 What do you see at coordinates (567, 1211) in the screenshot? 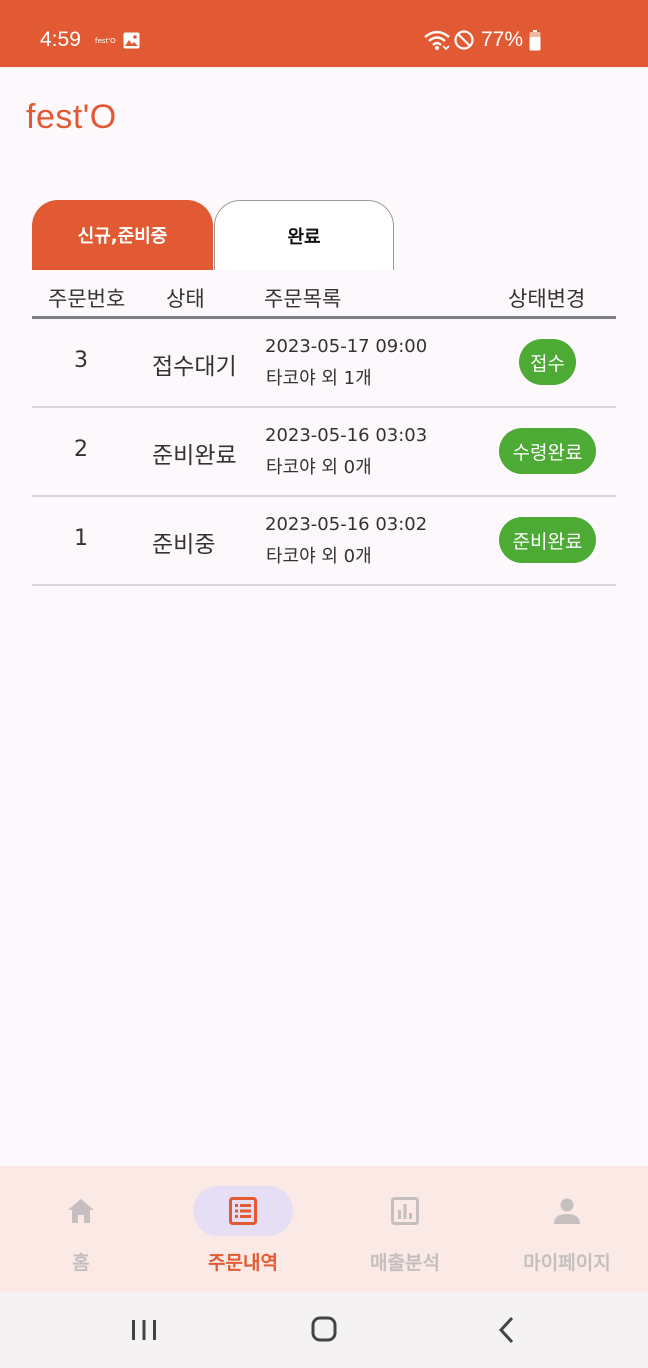
I see `person-icon` at bounding box center [567, 1211].